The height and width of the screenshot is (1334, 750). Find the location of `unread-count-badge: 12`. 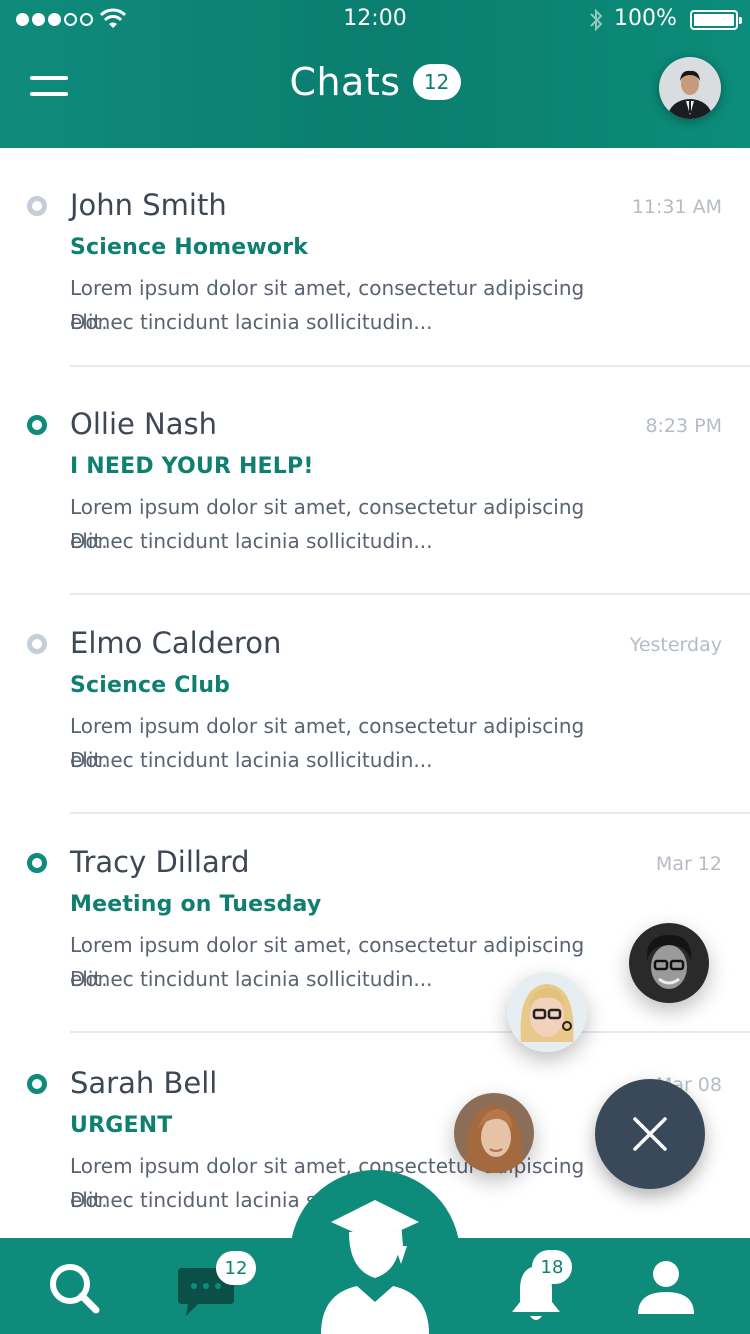

unread-count-badge: 12 is located at coordinates (436, 82).